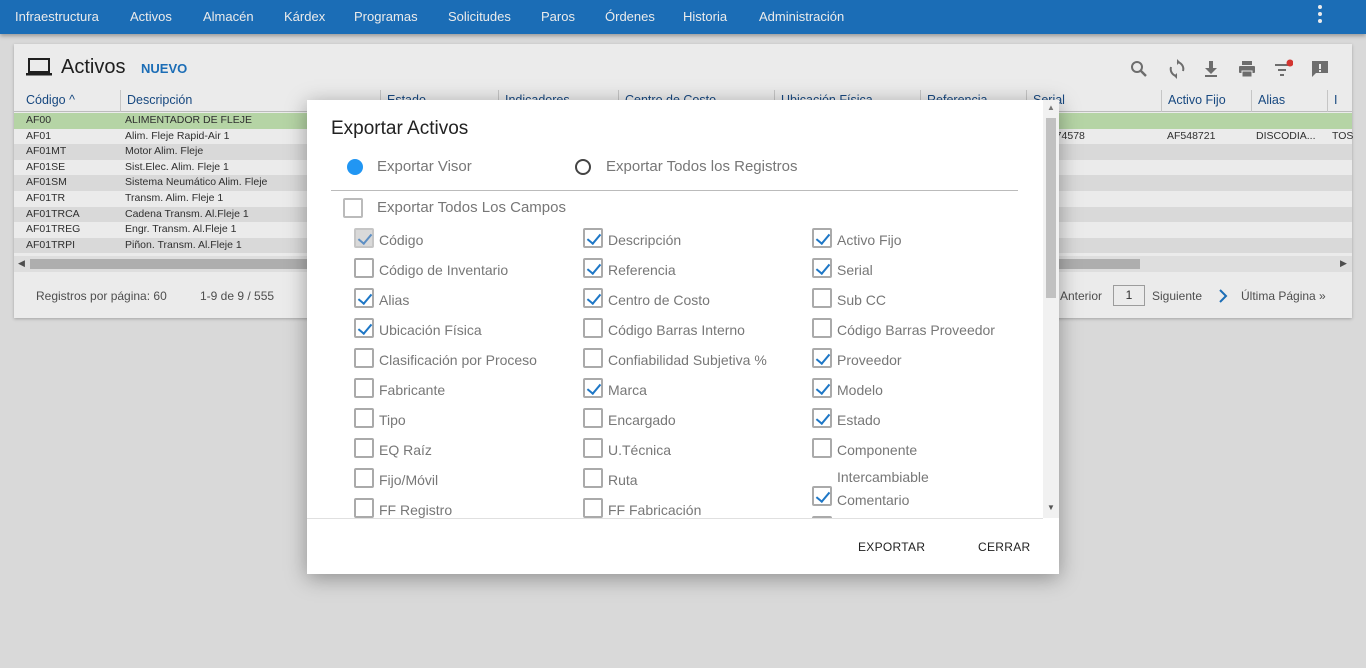 This screenshot has height=668, width=1366. I want to click on field-label: Código Barras Proveedor, so click(916, 330).